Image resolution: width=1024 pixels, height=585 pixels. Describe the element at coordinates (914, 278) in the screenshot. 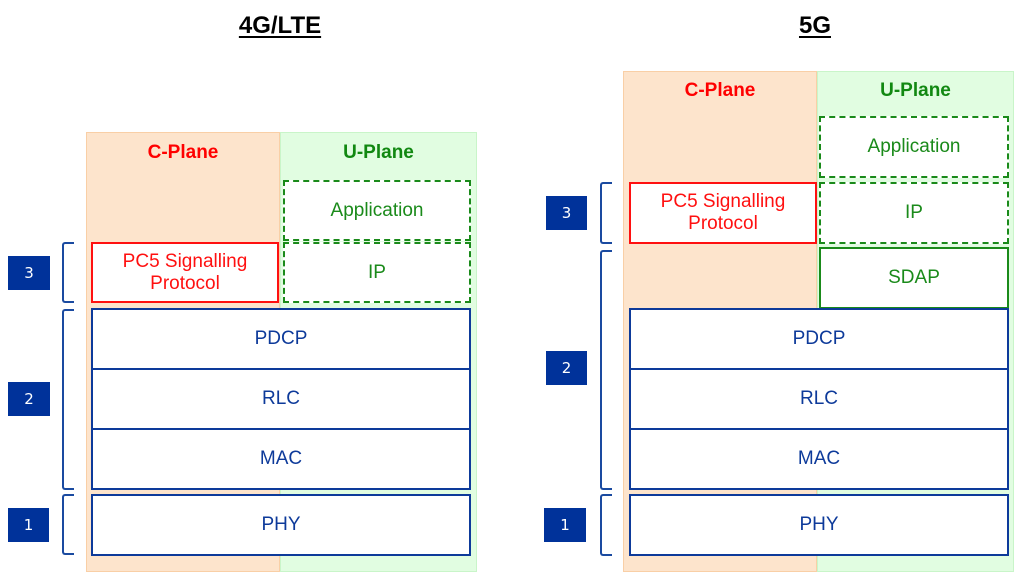

I see `sdap-layer: SDAP` at that location.